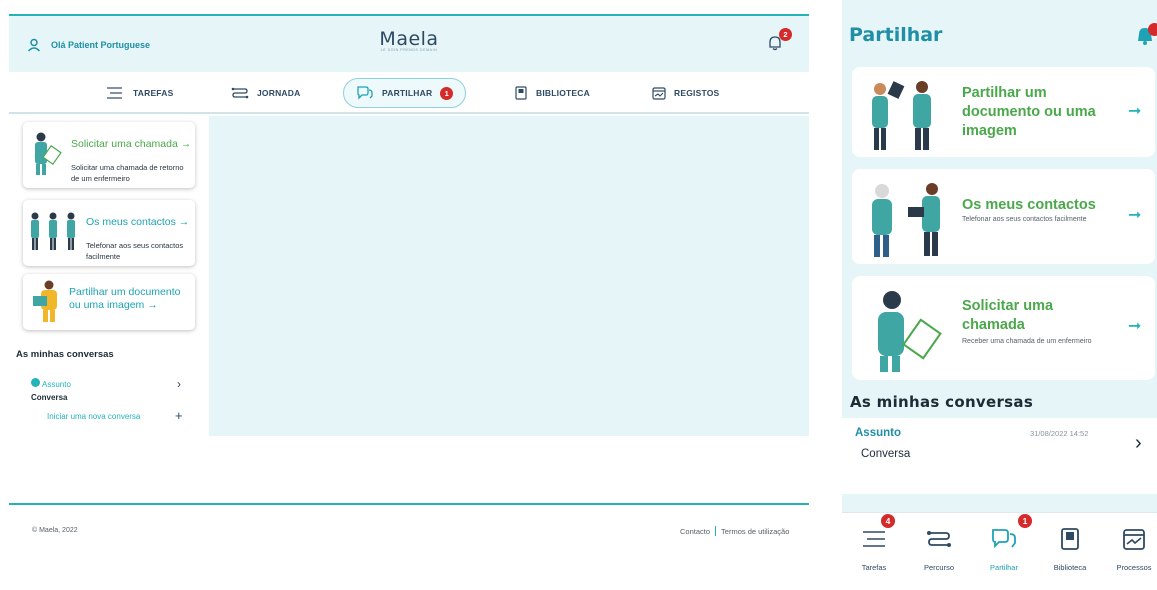 The width and height of the screenshot is (1157, 590). What do you see at coordinates (49, 397) in the screenshot?
I see `conversation-name: Conversa` at bounding box center [49, 397].